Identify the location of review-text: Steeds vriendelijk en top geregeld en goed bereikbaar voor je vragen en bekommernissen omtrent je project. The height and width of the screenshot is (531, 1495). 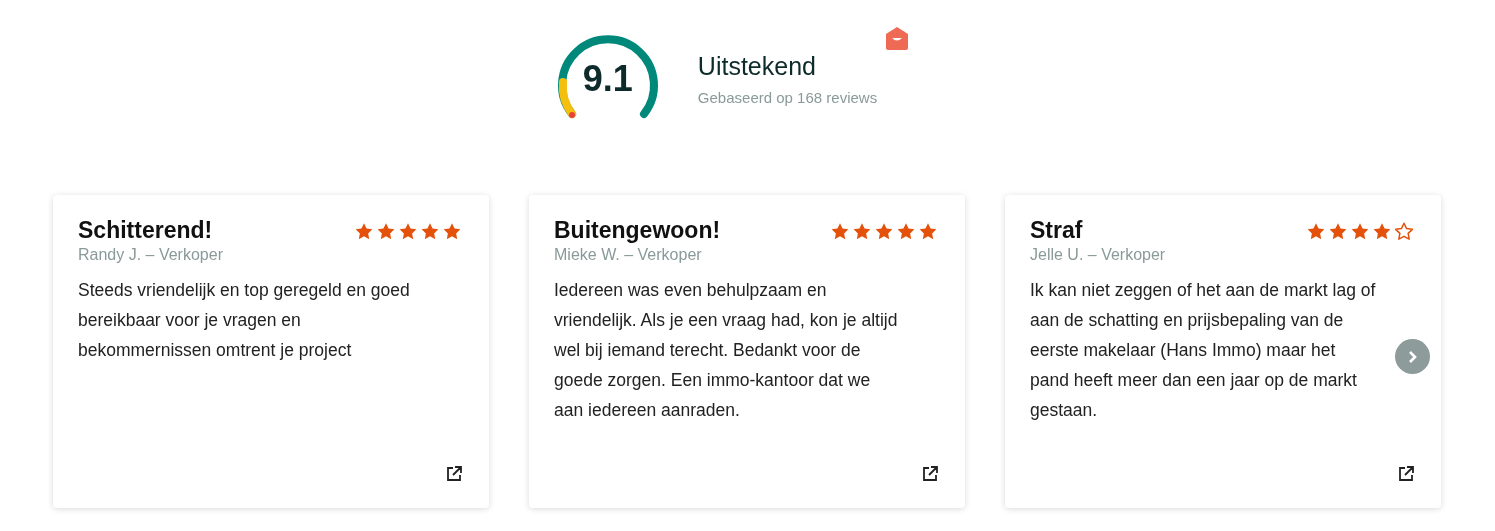
(244, 320).